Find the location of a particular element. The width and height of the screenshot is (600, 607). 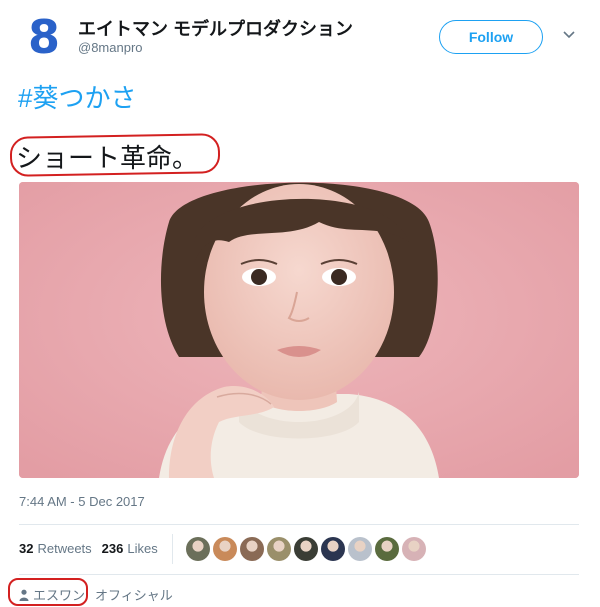

stats-separator is located at coordinates (172, 549).